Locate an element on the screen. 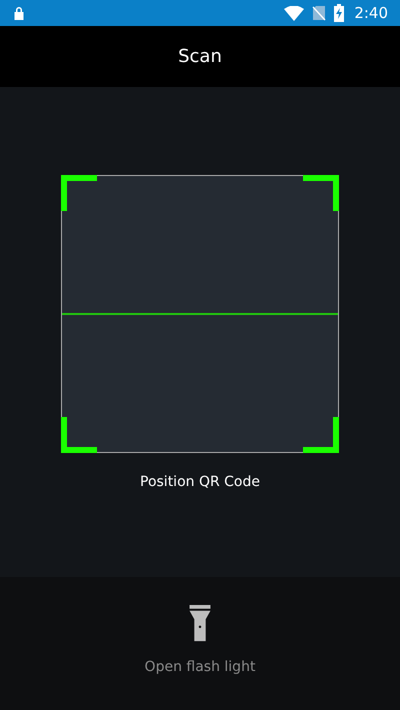 The width and height of the screenshot is (400, 710). screen-title: Scan is located at coordinates (200, 56).